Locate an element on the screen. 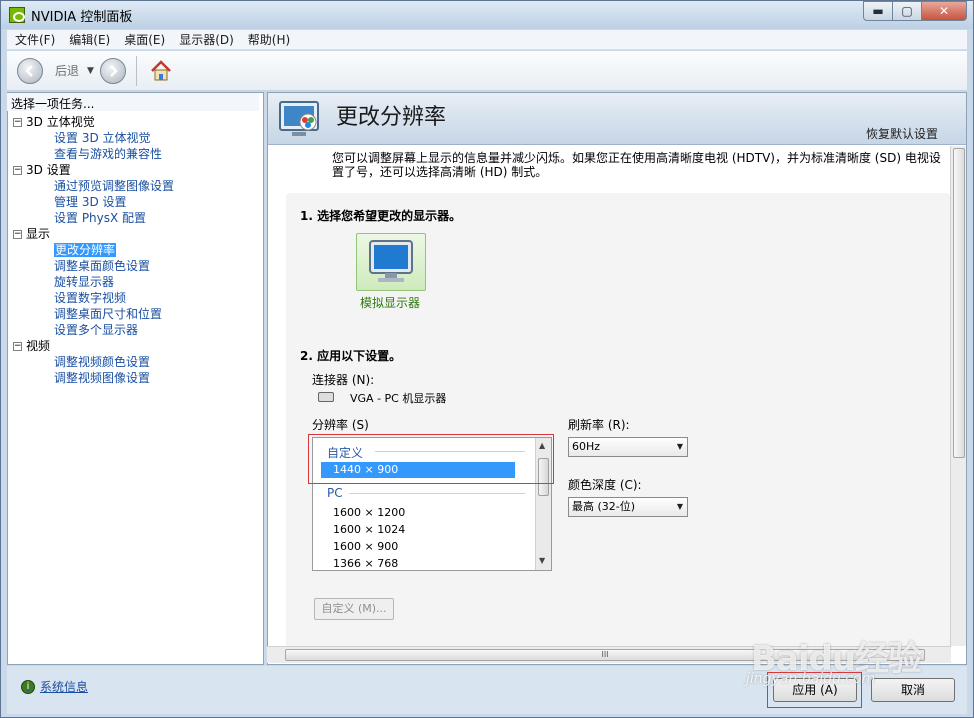  minimize-button: ▬ is located at coordinates (878, 11).